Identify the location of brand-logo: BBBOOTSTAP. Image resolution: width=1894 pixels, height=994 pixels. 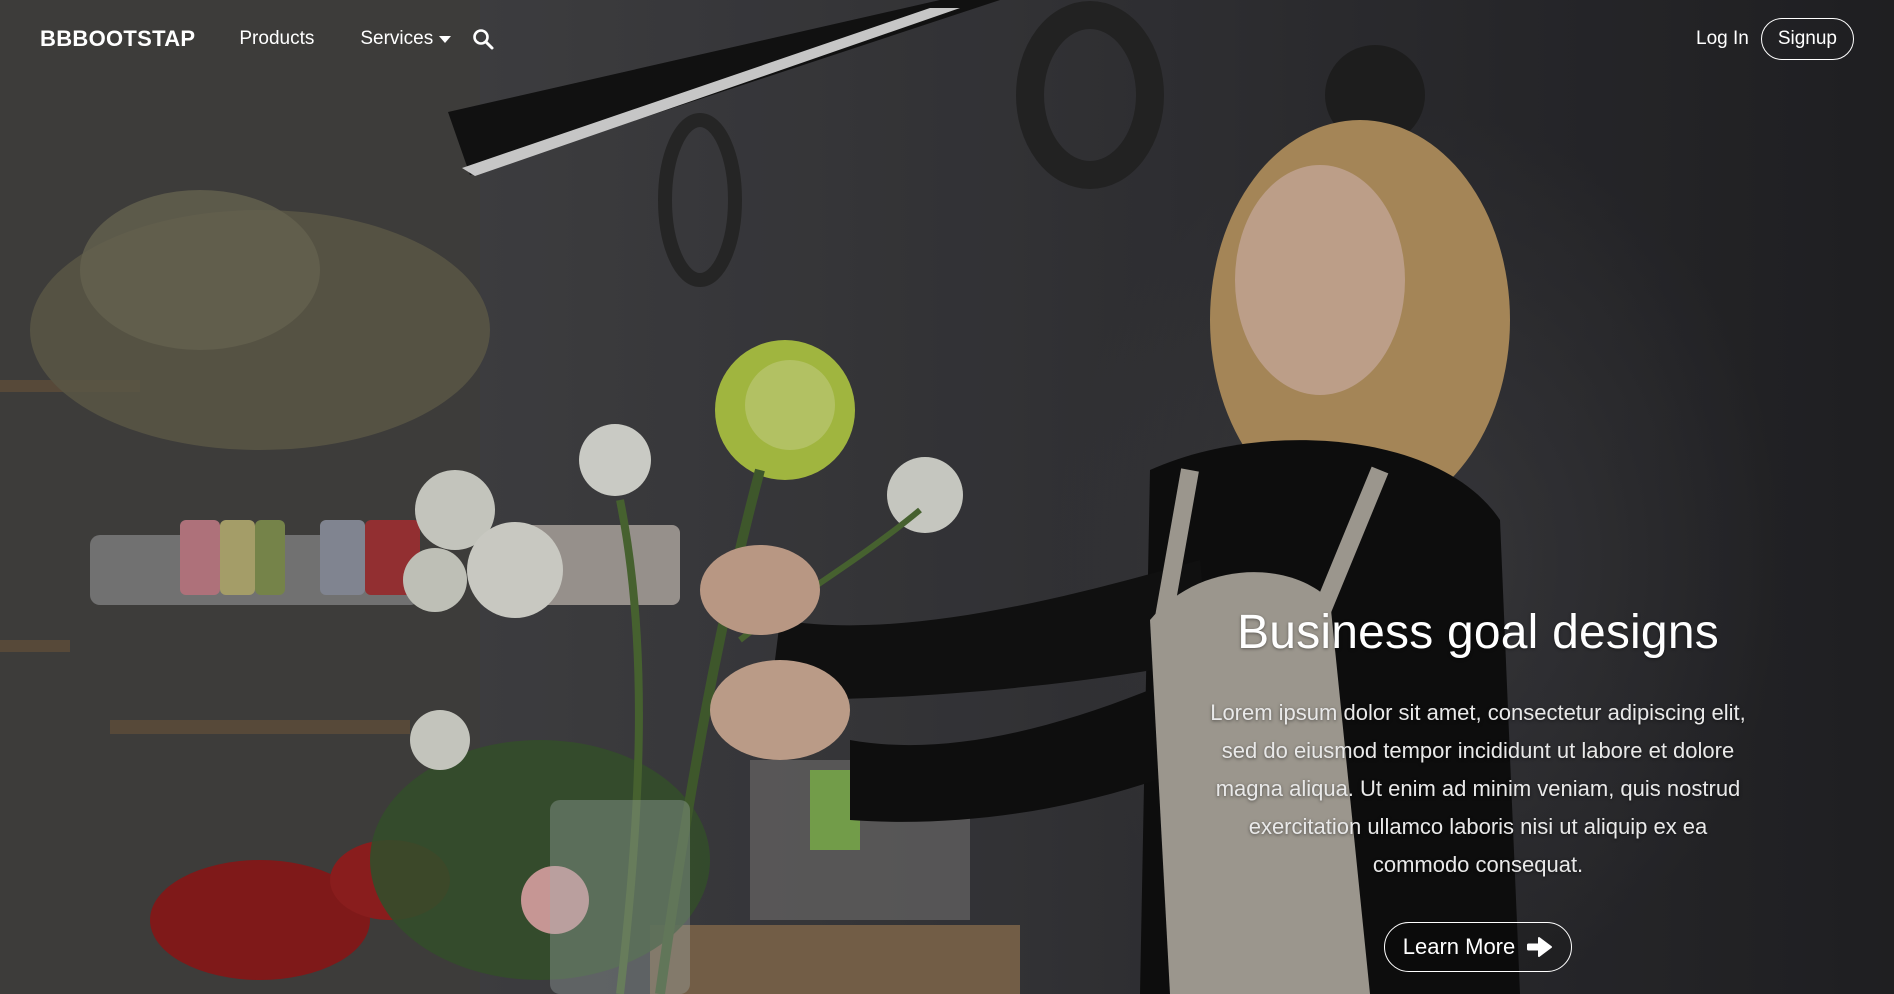
(117, 39).